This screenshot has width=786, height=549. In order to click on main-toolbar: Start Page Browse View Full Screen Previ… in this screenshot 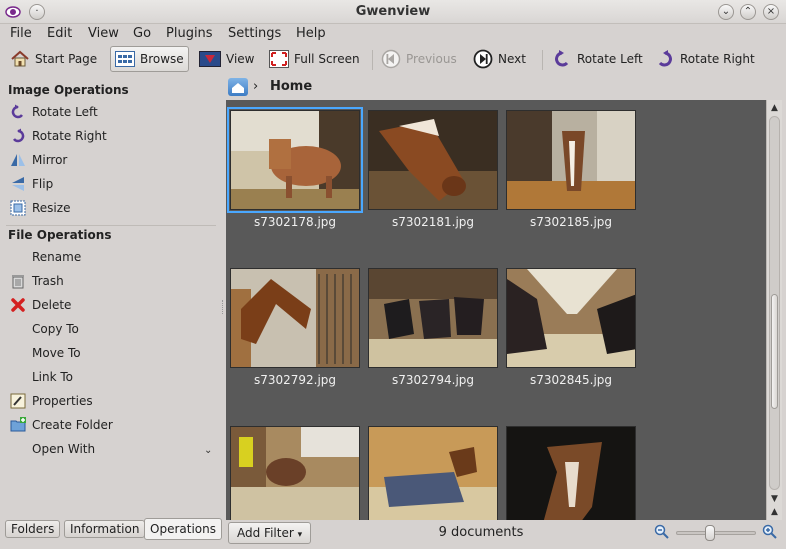, I will do `click(393, 59)`.